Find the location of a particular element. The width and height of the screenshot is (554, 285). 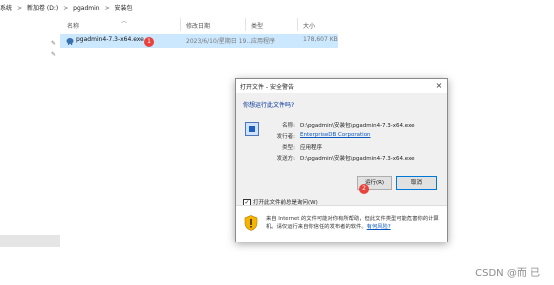

name-value: D:\pgadmin\安装包\pgadmin4-7.3-x64.exe is located at coordinates (357, 126).